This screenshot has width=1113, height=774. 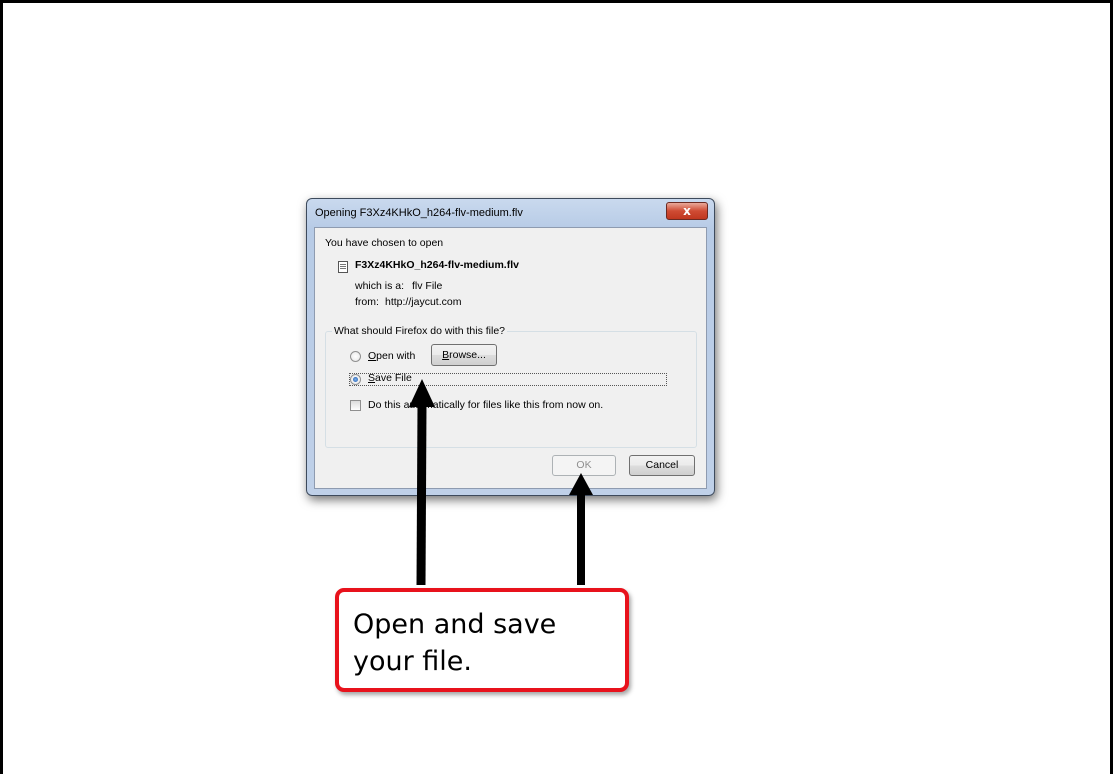 What do you see at coordinates (483, 643) in the screenshot?
I see `callout-text: Open and save your file.` at bounding box center [483, 643].